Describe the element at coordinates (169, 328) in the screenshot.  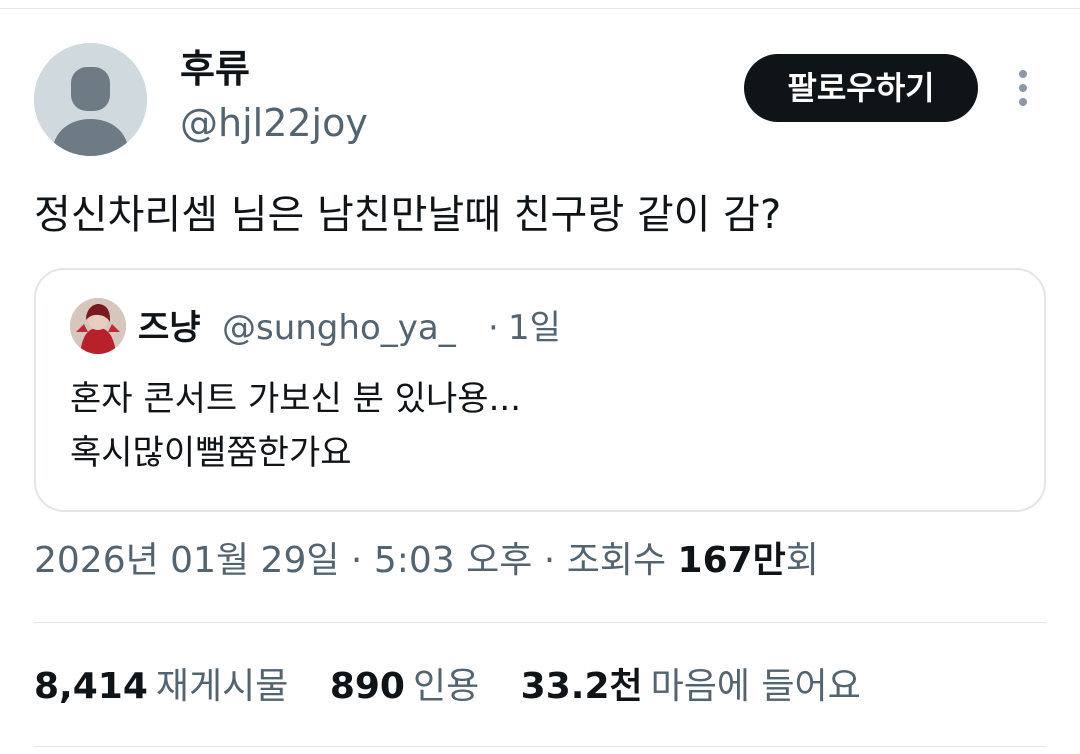
I see `quoted-author-name: 즈냥` at that location.